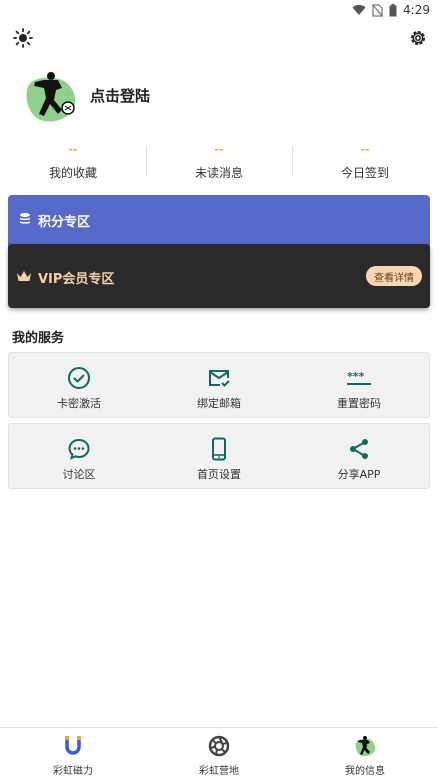 The height and width of the screenshot is (780, 438). What do you see at coordinates (219, 449) in the screenshot?
I see `phone-icon` at bounding box center [219, 449].